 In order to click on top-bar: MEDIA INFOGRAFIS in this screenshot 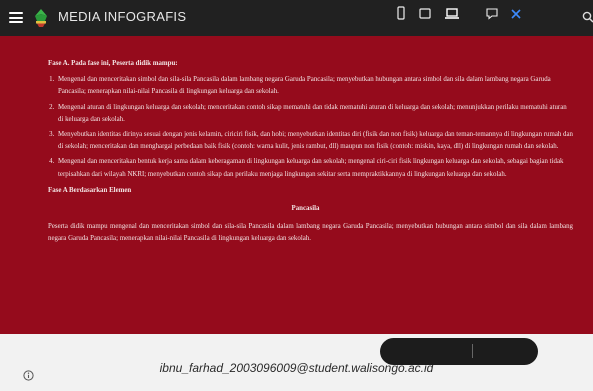, I will do `click(296, 18)`.